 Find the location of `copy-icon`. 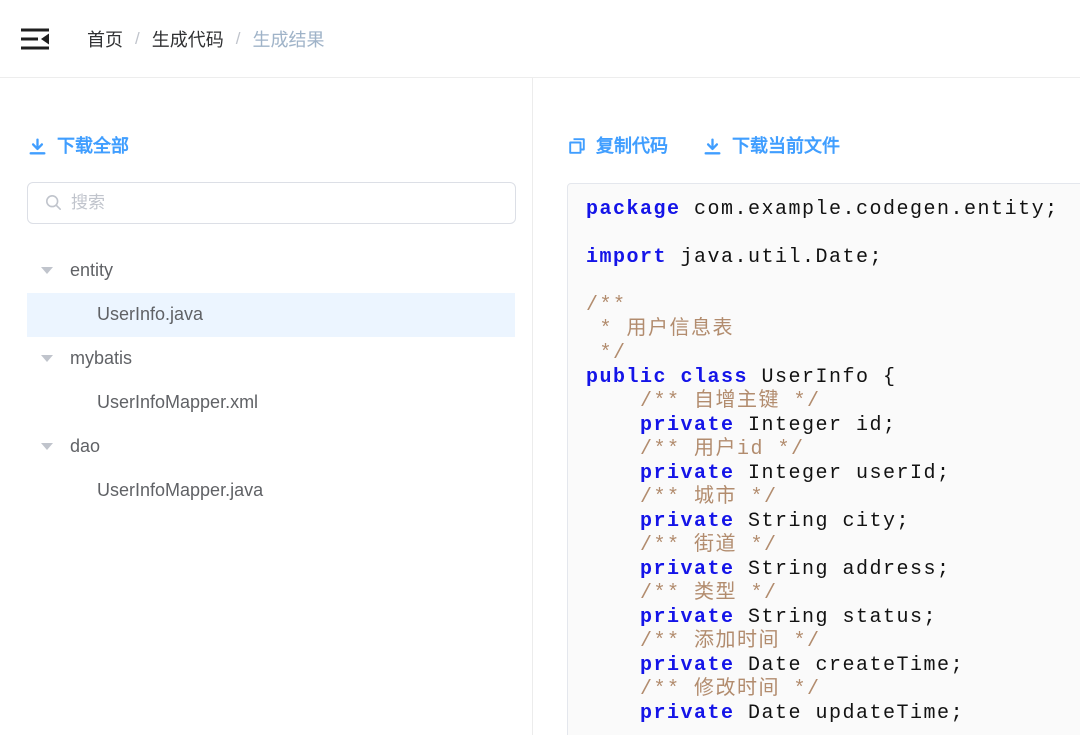

copy-icon is located at coordinates (577, 146).